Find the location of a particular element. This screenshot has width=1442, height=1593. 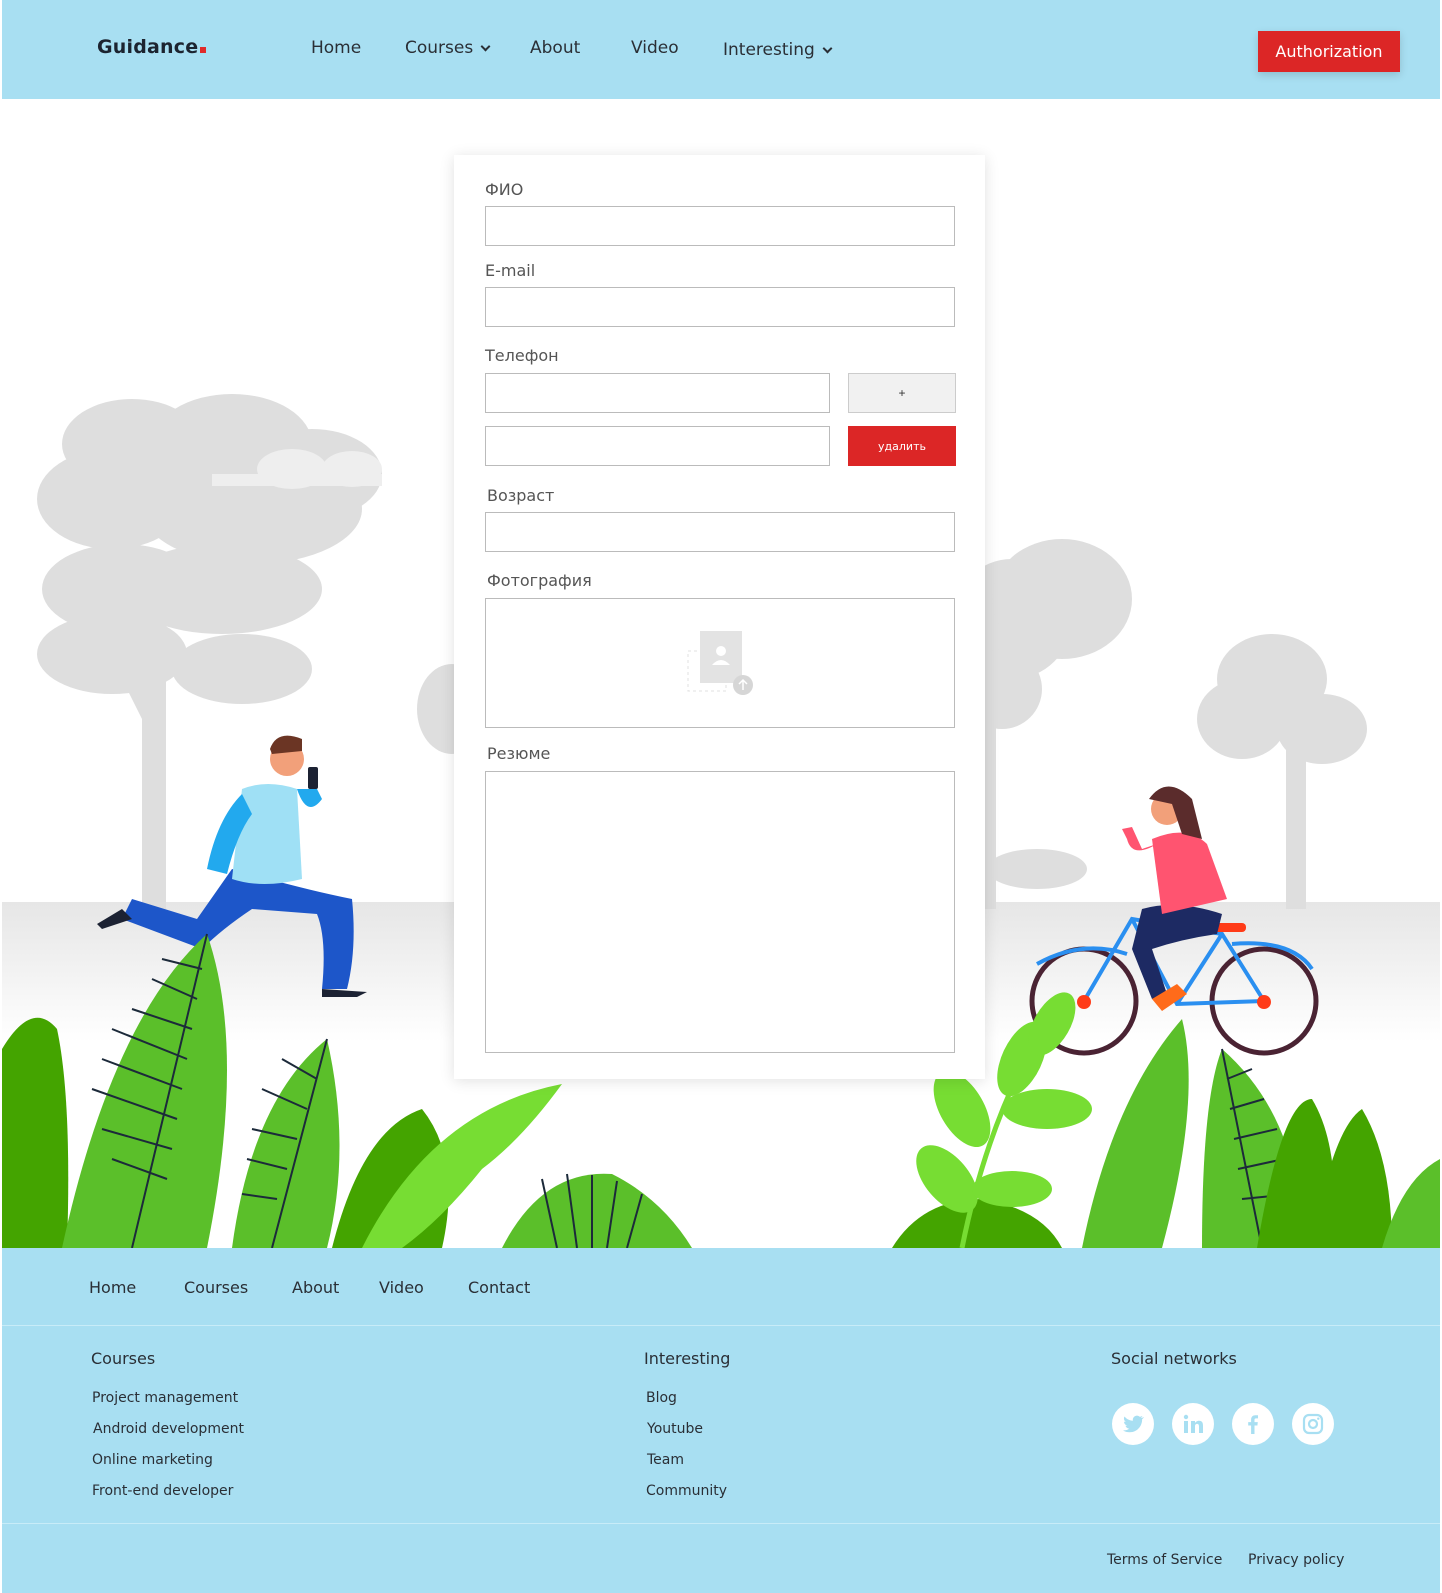

footer-nav-home: Home is located at coordinates (112, 1287).